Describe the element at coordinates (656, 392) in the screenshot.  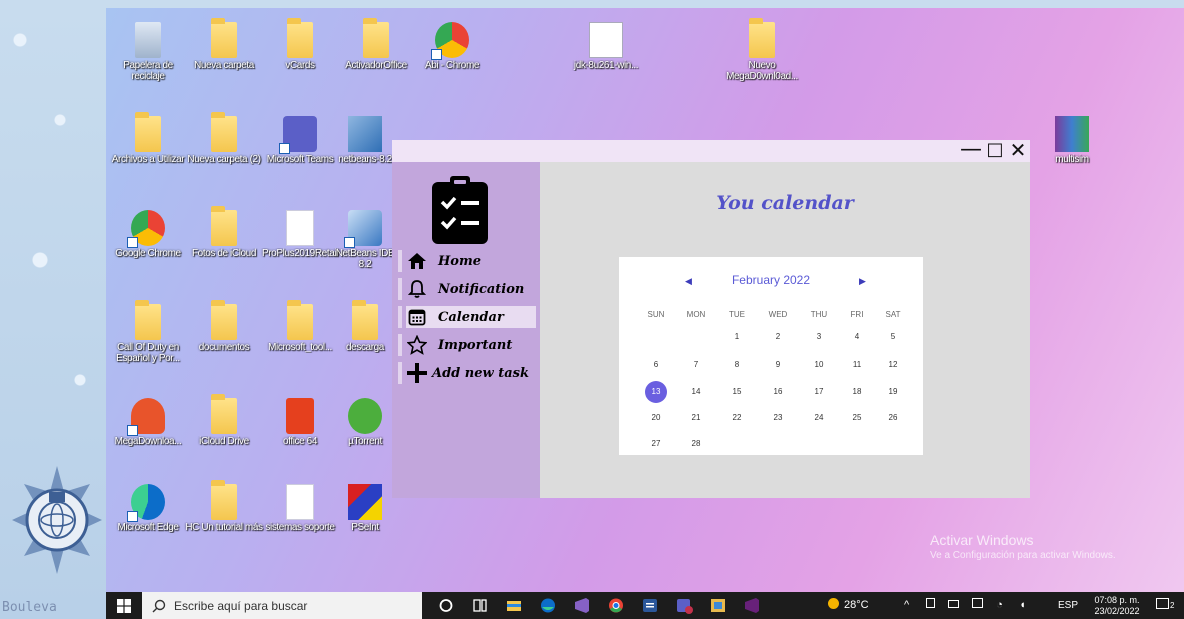
I see `calendar-day-selected: 13` at that location.